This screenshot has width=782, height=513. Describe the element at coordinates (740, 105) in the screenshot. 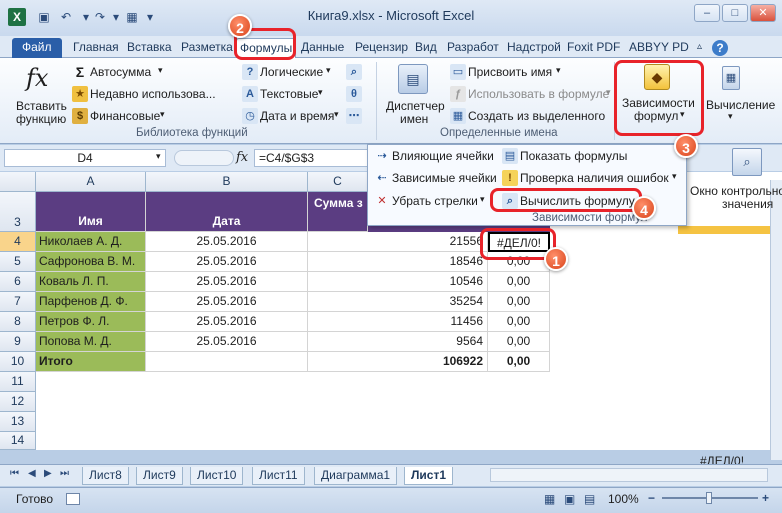

I see `calculation-button: Вычисление` at that location.